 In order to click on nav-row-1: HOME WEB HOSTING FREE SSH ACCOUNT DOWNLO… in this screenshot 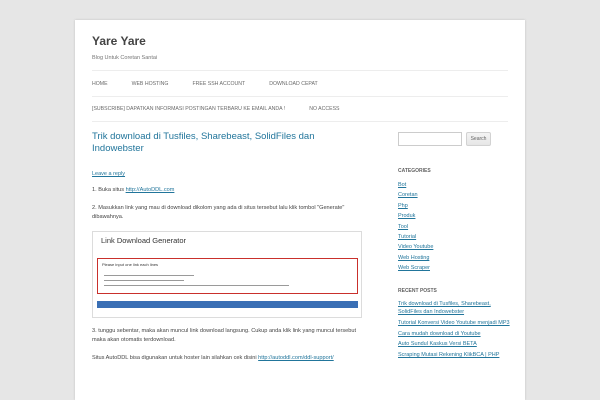, I will do `click(300, 83)`.